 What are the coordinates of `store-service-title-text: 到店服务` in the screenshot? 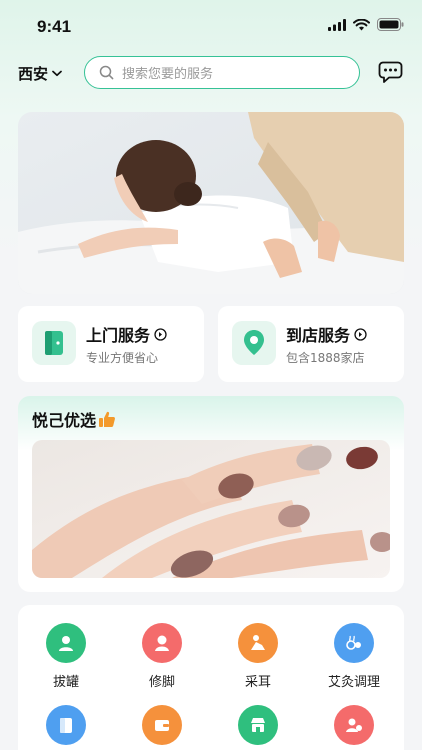 It's located at (318, 335).